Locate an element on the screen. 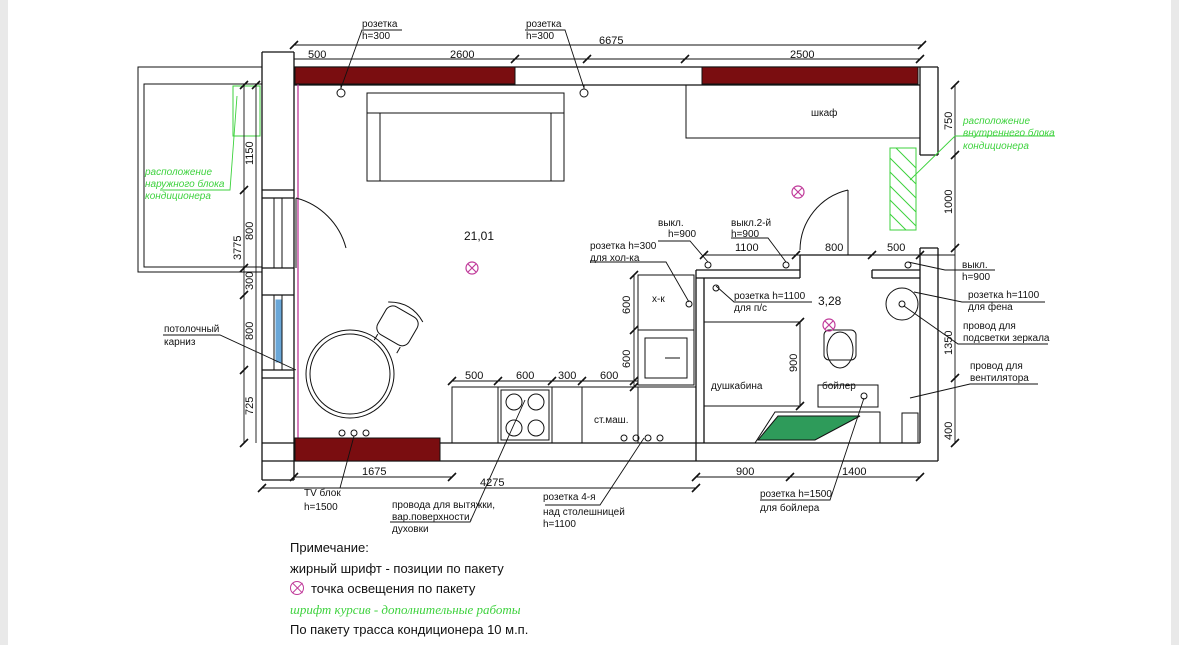  label-room-area: 21,01 is located at coordinates (479, 236).